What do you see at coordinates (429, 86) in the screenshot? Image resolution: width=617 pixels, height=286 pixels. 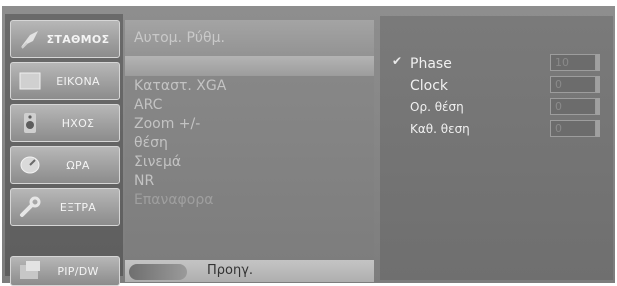 I see `adjust-label: Clock` at bounding box center [429, 86].